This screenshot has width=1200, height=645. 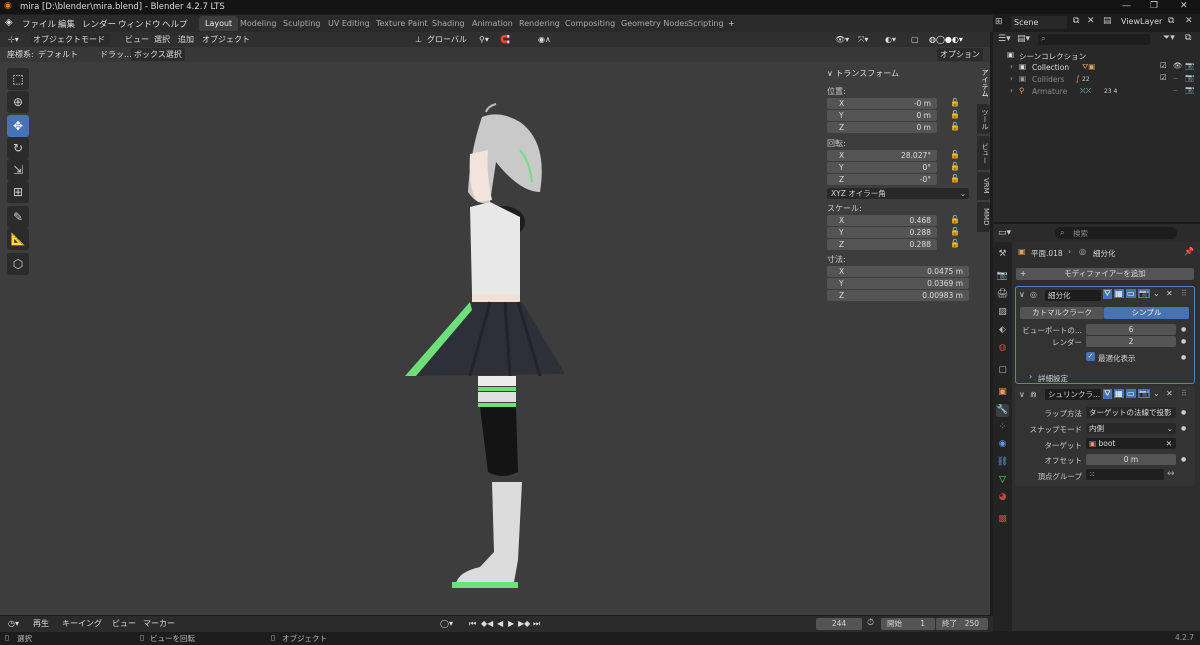 I want to click on pin-icon: 📌, so click(x=1189, y=251).